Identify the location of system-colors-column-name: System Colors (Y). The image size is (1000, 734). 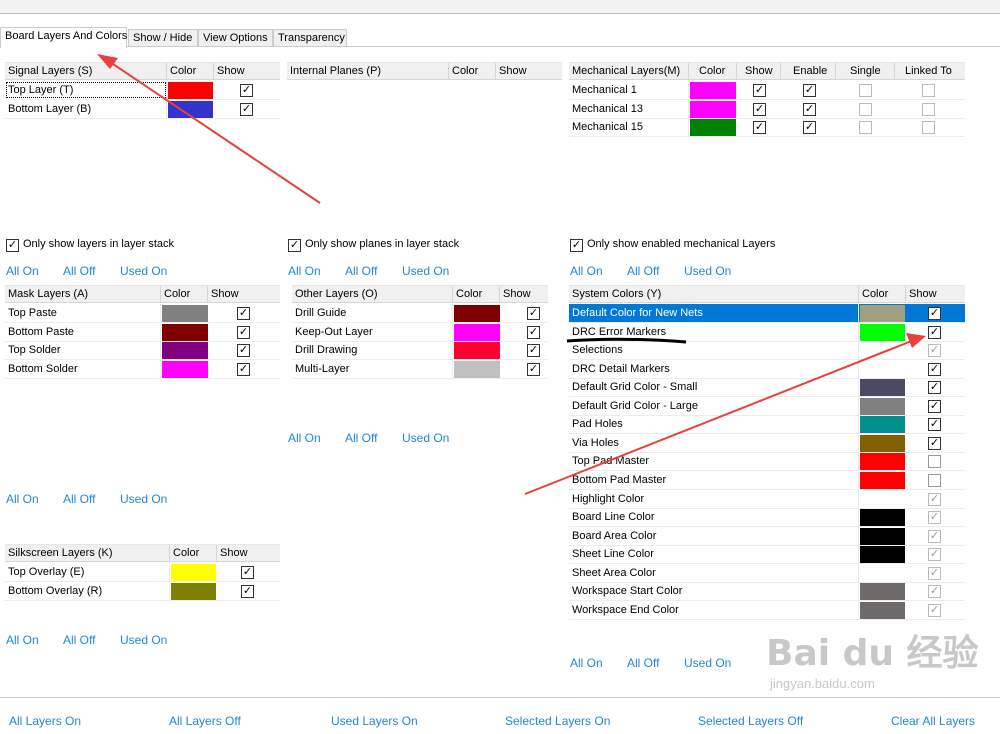
(714, 294).